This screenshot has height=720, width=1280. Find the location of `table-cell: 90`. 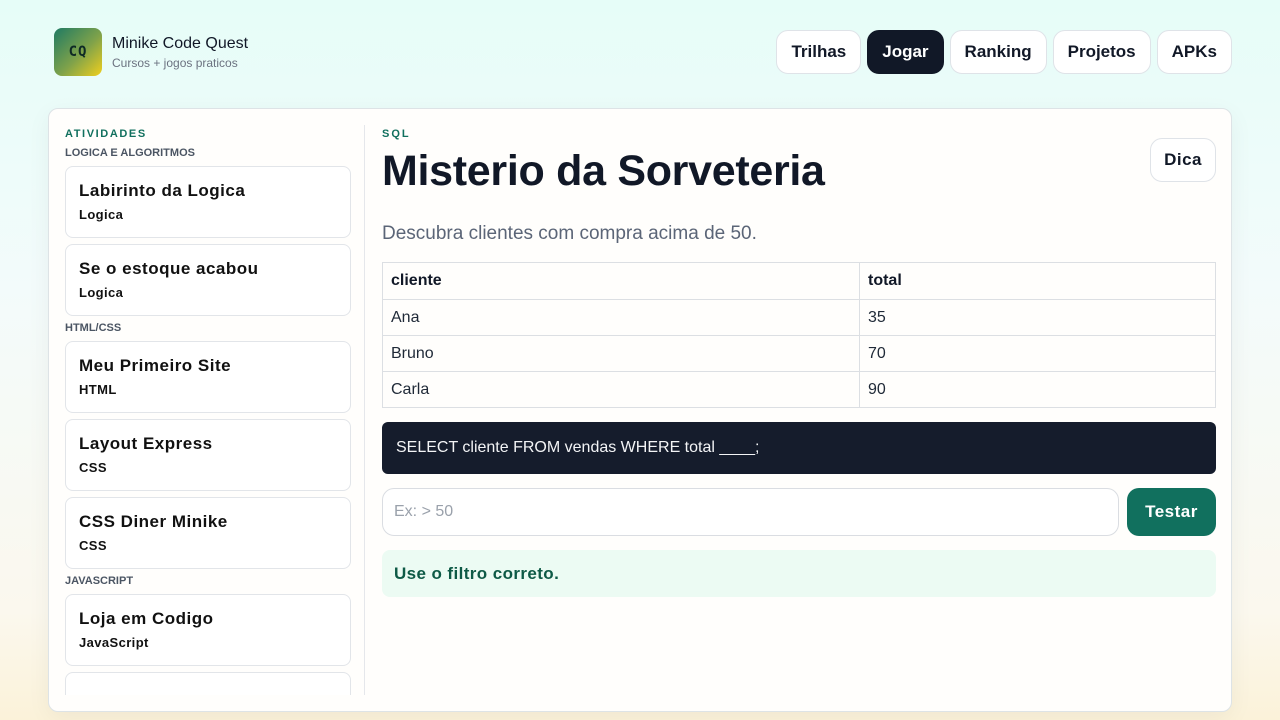

table-cell: 90 is located at coordinates (1037, 389).